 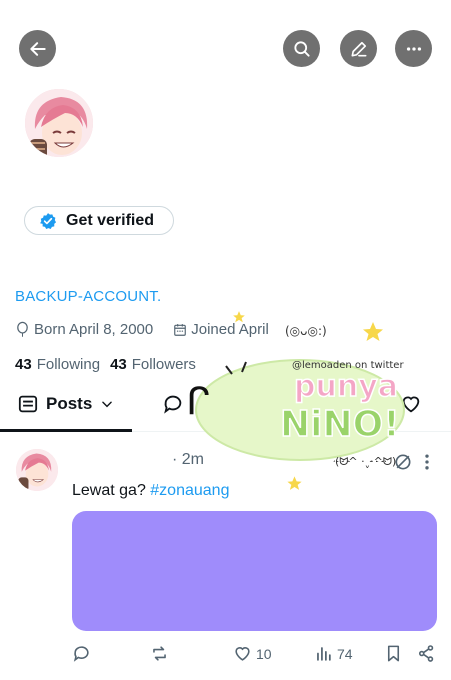 I want to click on tab-likes-icon, so click(x=411, y=404).